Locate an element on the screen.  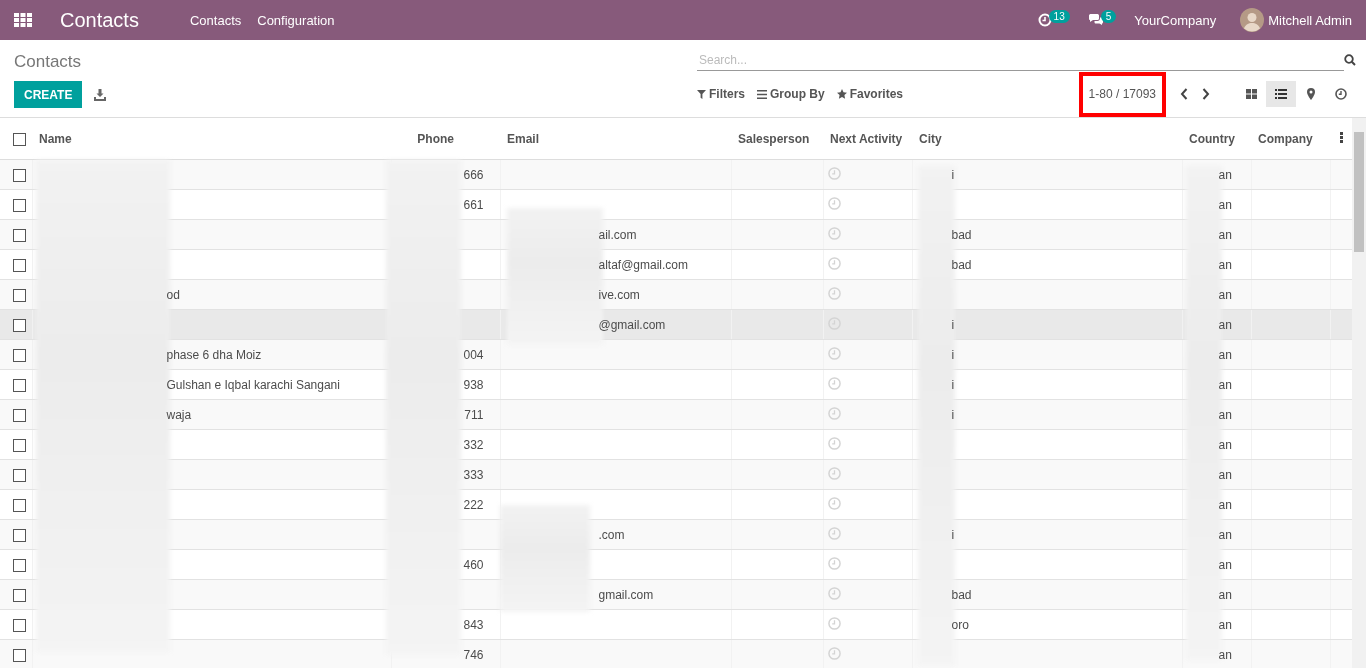
phone-cell: 333 is located at coordinates (473, 474).